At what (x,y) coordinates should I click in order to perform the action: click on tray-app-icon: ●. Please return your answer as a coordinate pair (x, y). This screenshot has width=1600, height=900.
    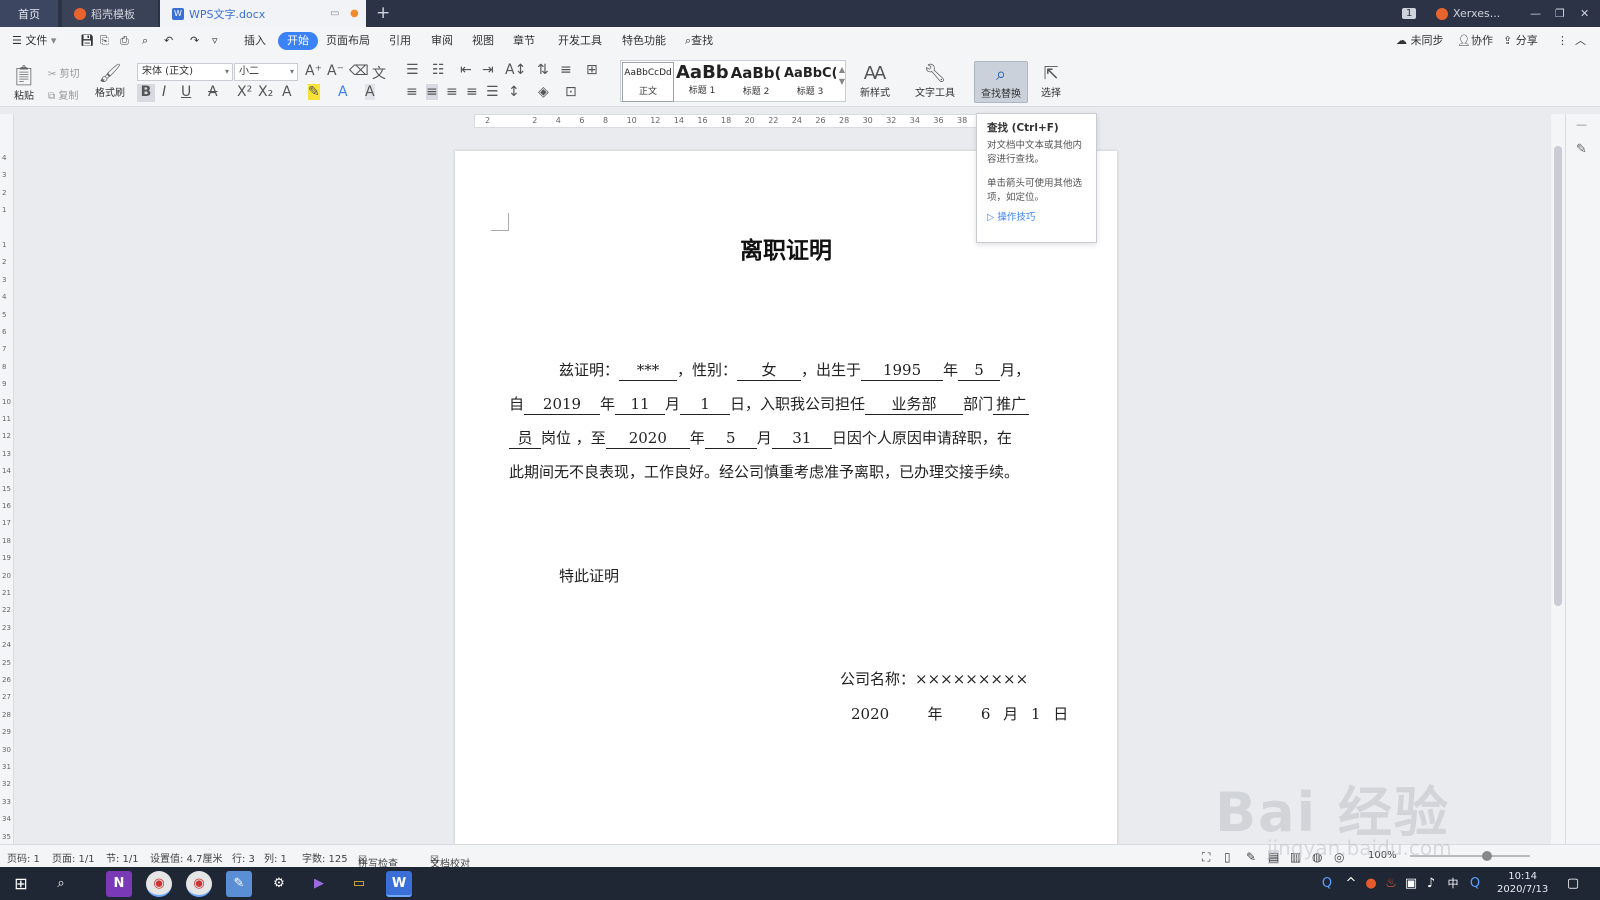
    Looking at the image, I should click on (1371, 884).